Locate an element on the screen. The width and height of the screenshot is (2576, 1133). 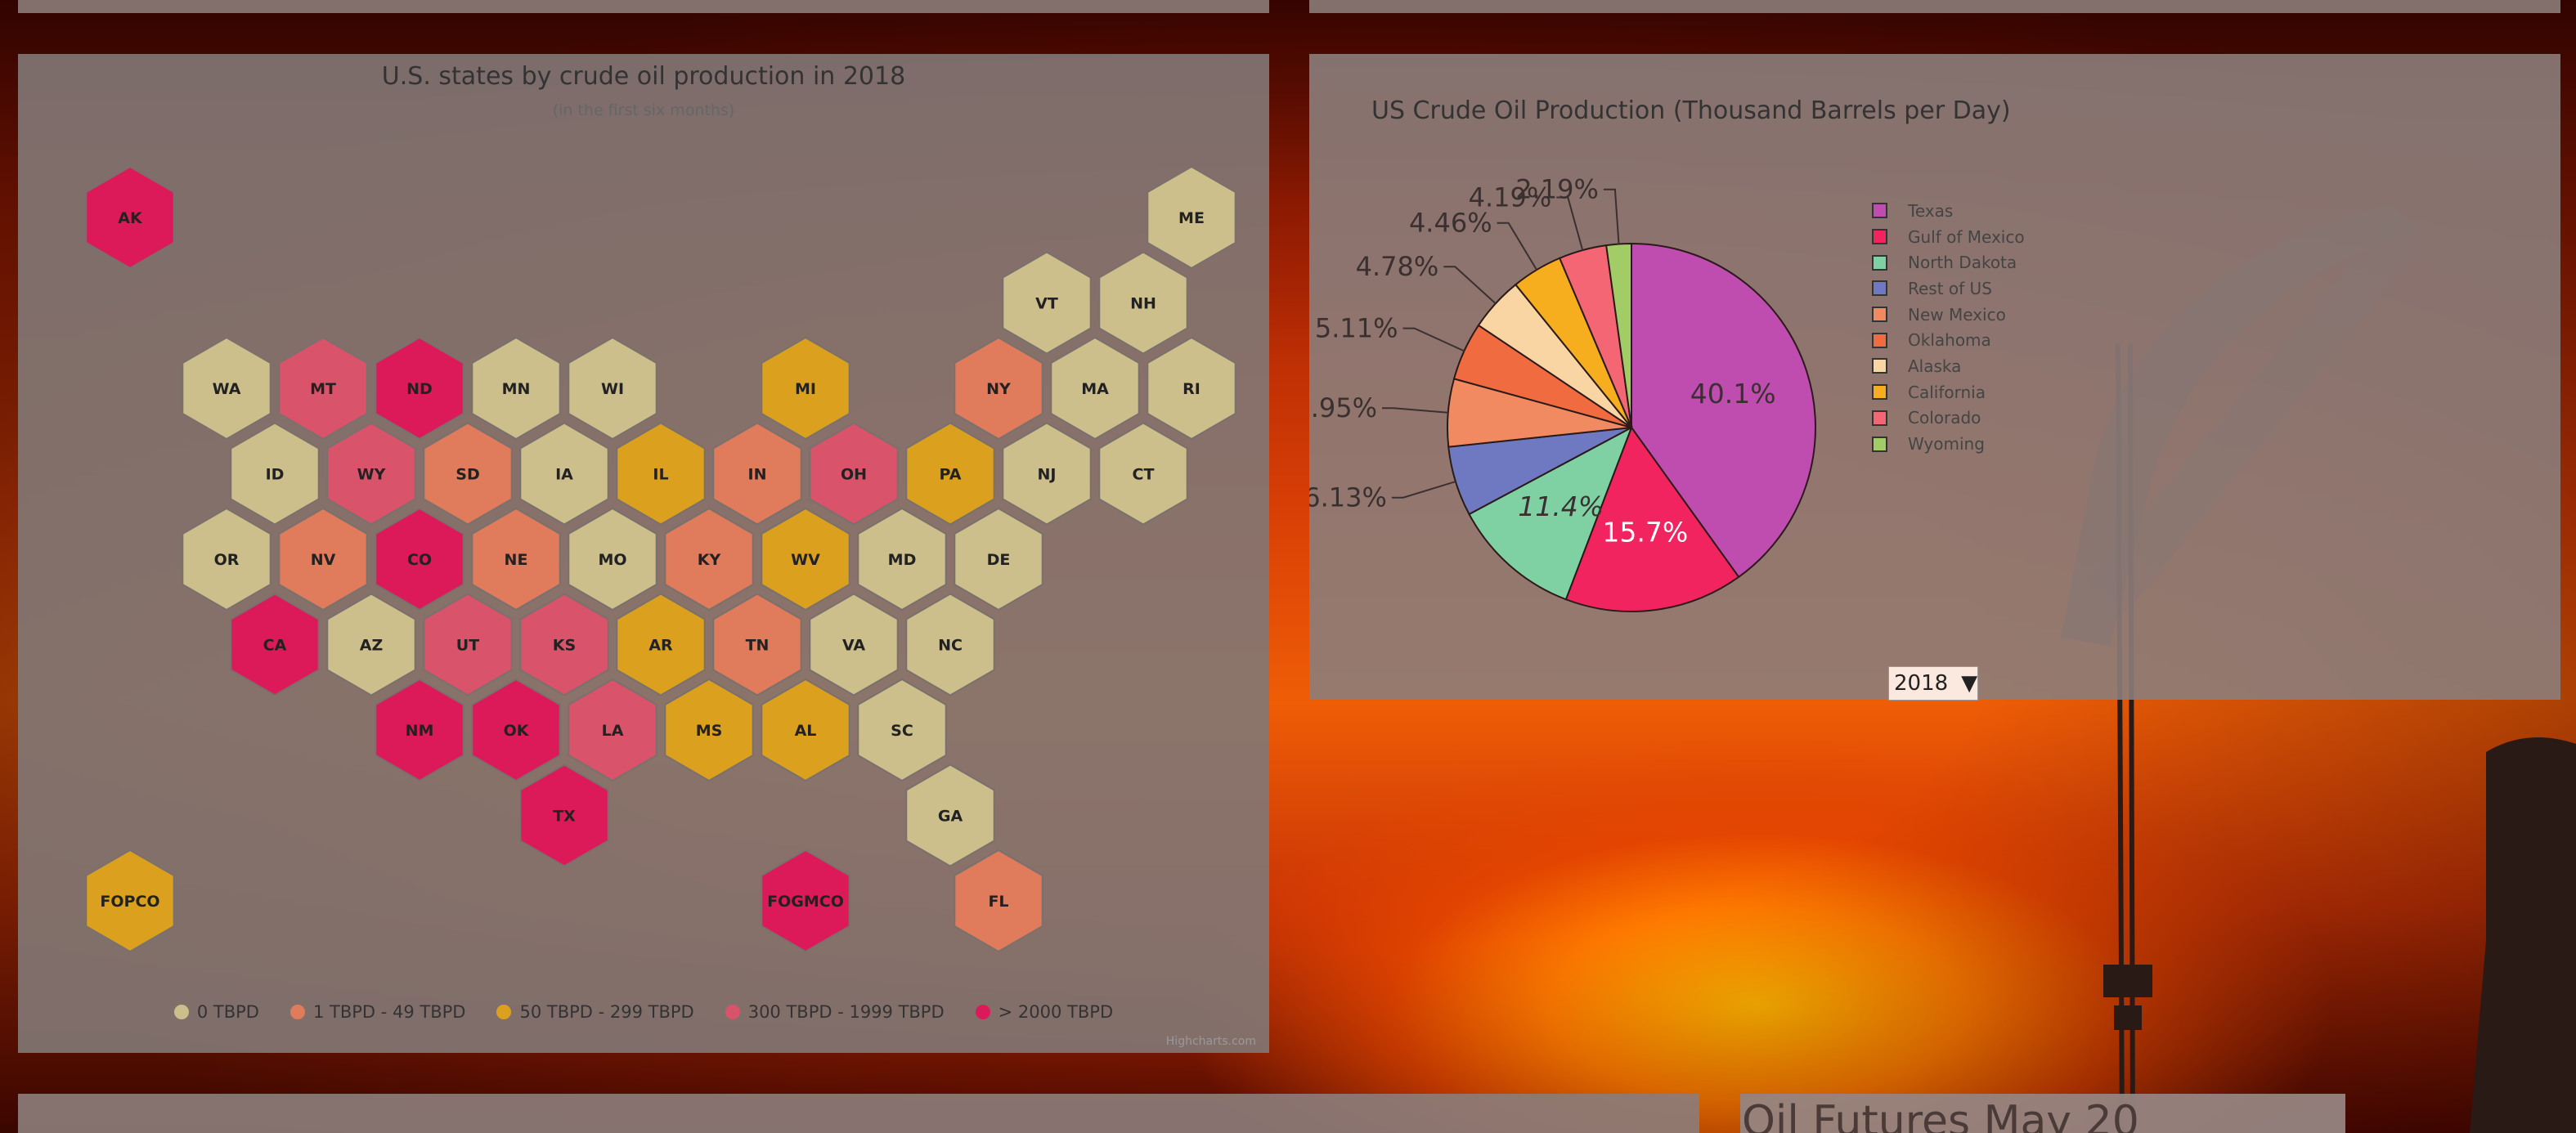
state-label: WI is located at coordinates (612, 389).